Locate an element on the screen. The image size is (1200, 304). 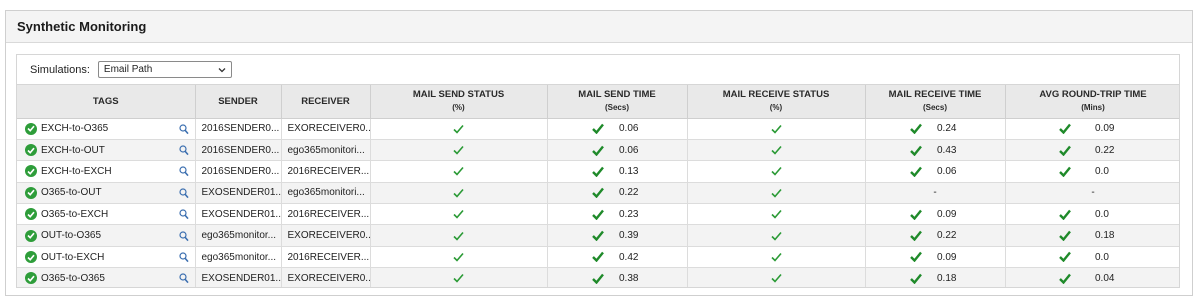
round-trip-time-cell: - is located at coordinates (1092, 193).